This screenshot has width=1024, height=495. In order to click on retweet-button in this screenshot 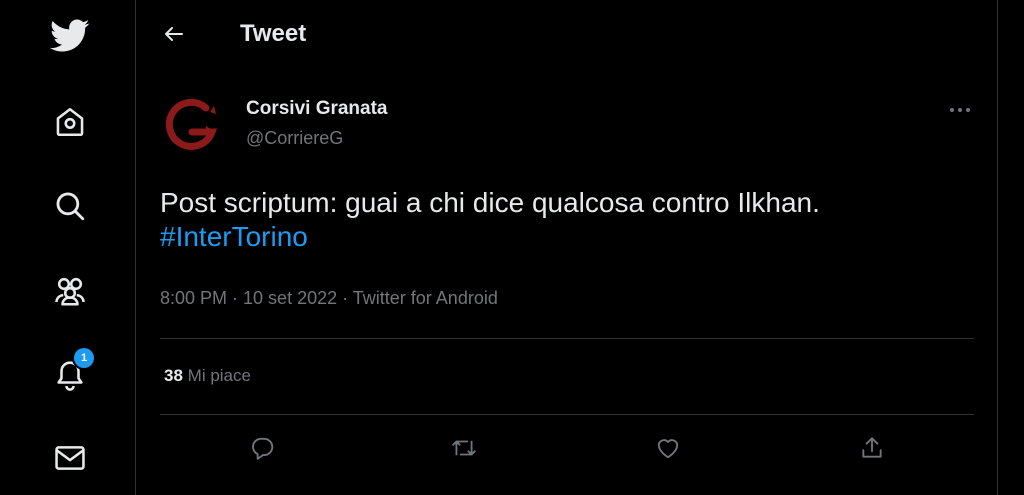, I will do `click(464, 450)`.